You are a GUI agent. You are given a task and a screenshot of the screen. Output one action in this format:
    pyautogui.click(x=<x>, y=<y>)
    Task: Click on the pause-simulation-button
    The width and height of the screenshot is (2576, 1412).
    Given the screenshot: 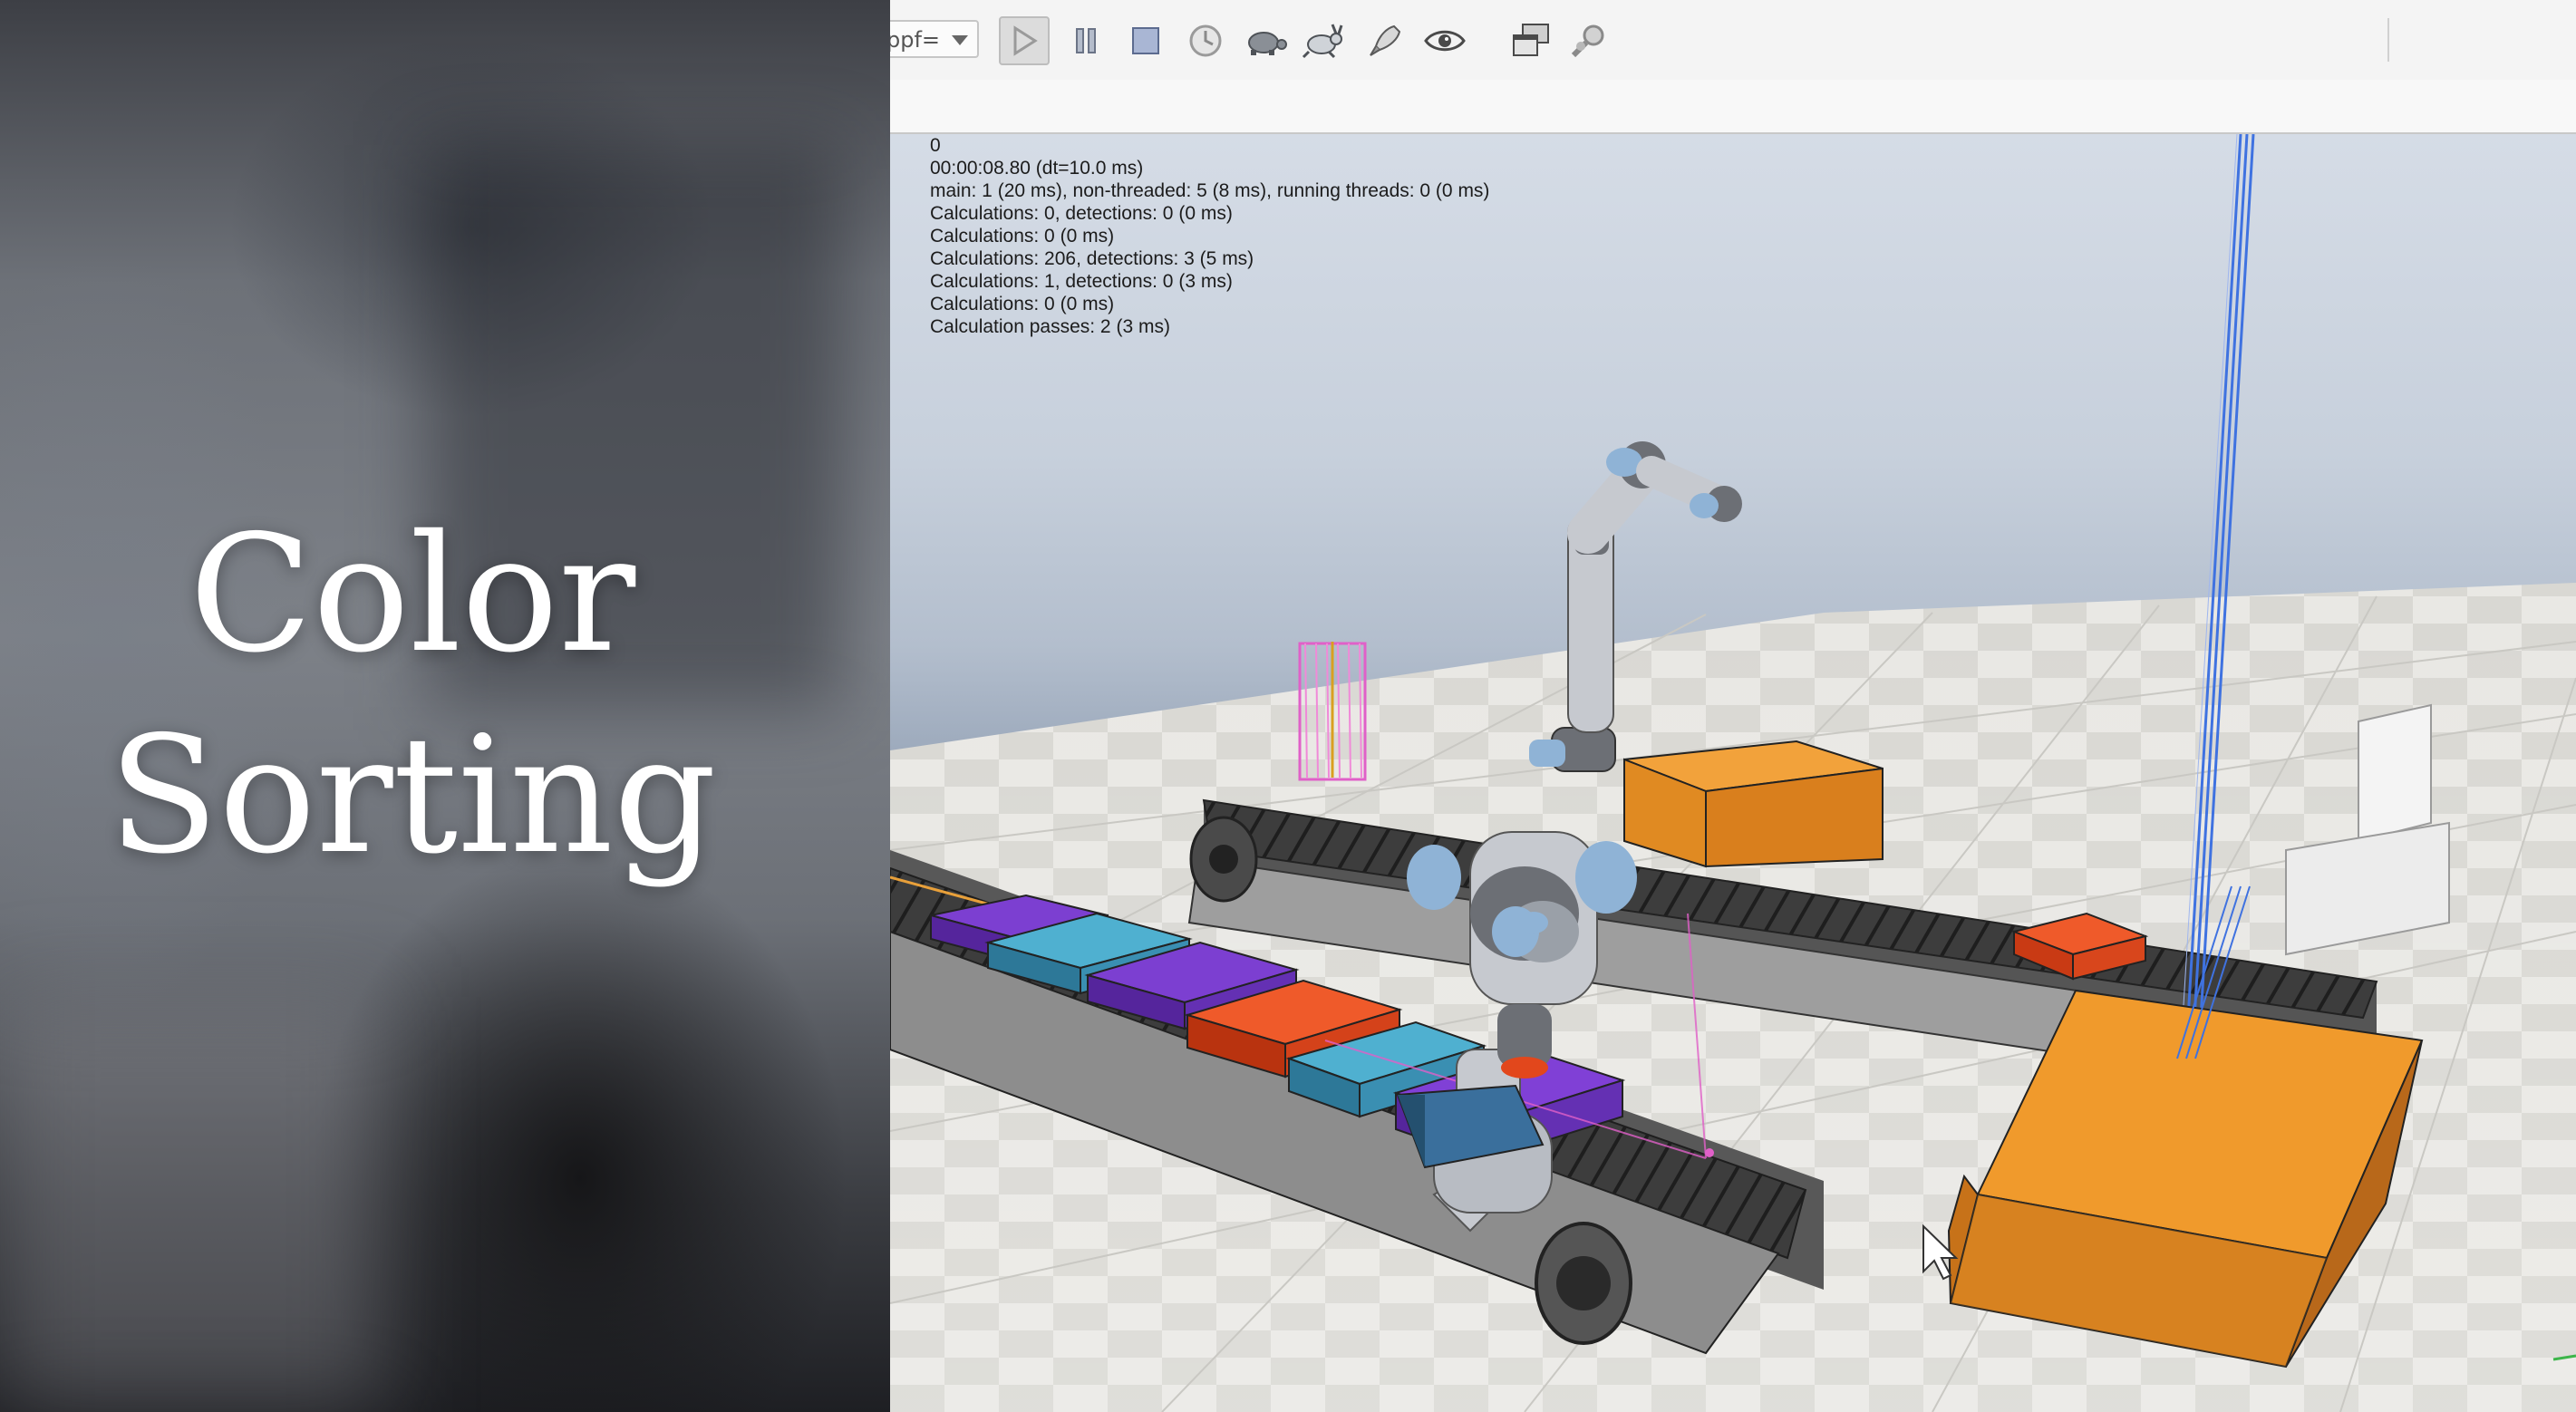 What is the action you would take?
    pyautogui.click(x=1085, y=41)
    